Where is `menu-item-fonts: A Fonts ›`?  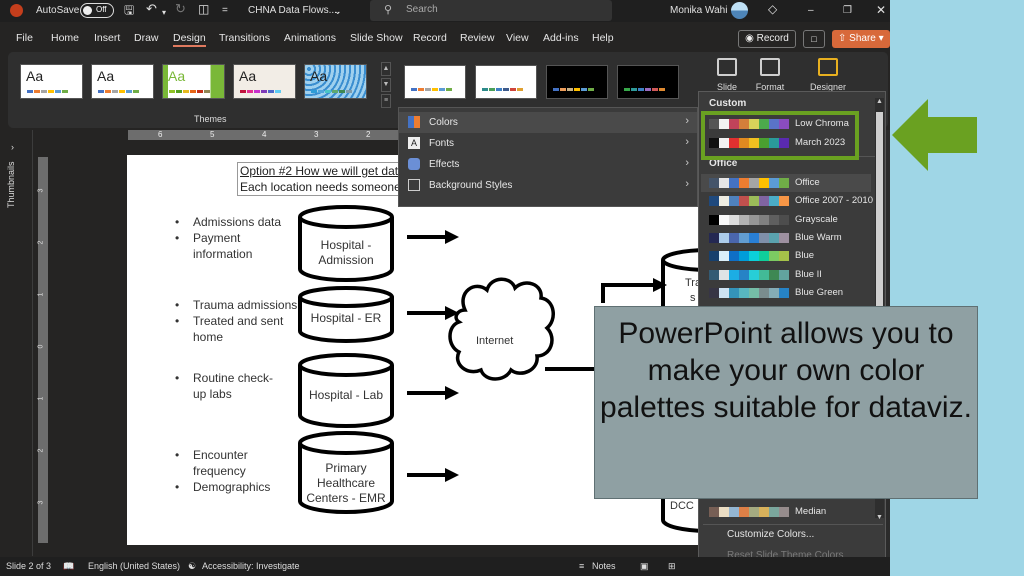
menu-item-fonts: A Fonts › is located at coordinates (548, 143).